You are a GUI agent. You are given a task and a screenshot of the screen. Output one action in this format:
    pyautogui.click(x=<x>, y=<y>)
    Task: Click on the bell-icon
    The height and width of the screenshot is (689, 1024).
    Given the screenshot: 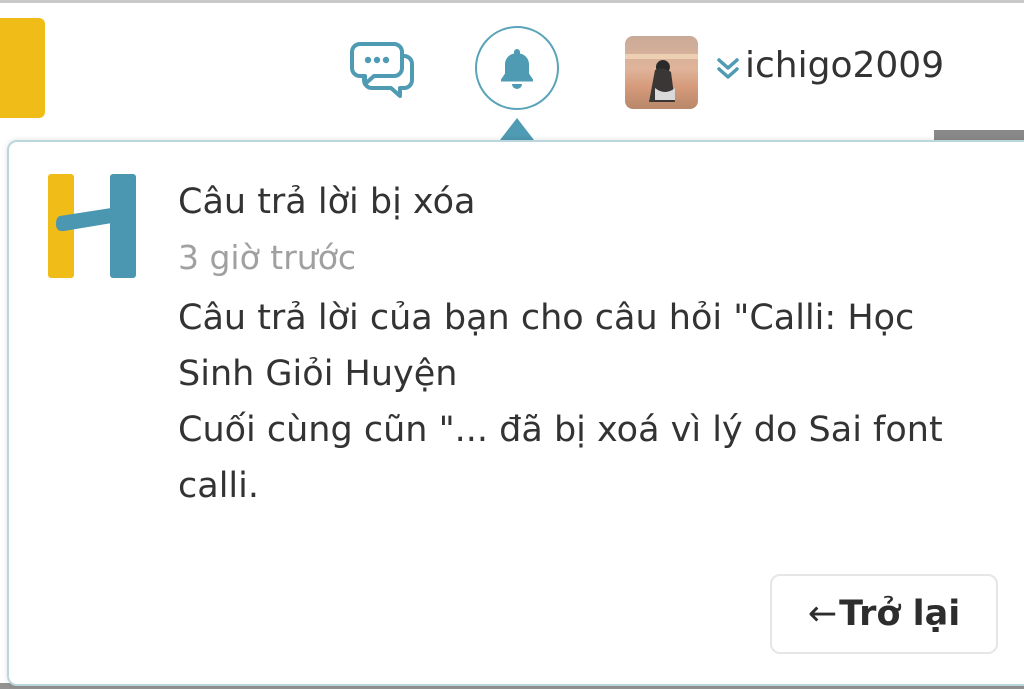 What is the action you would take?
    pyautogui.click(x=517, y=69)
    